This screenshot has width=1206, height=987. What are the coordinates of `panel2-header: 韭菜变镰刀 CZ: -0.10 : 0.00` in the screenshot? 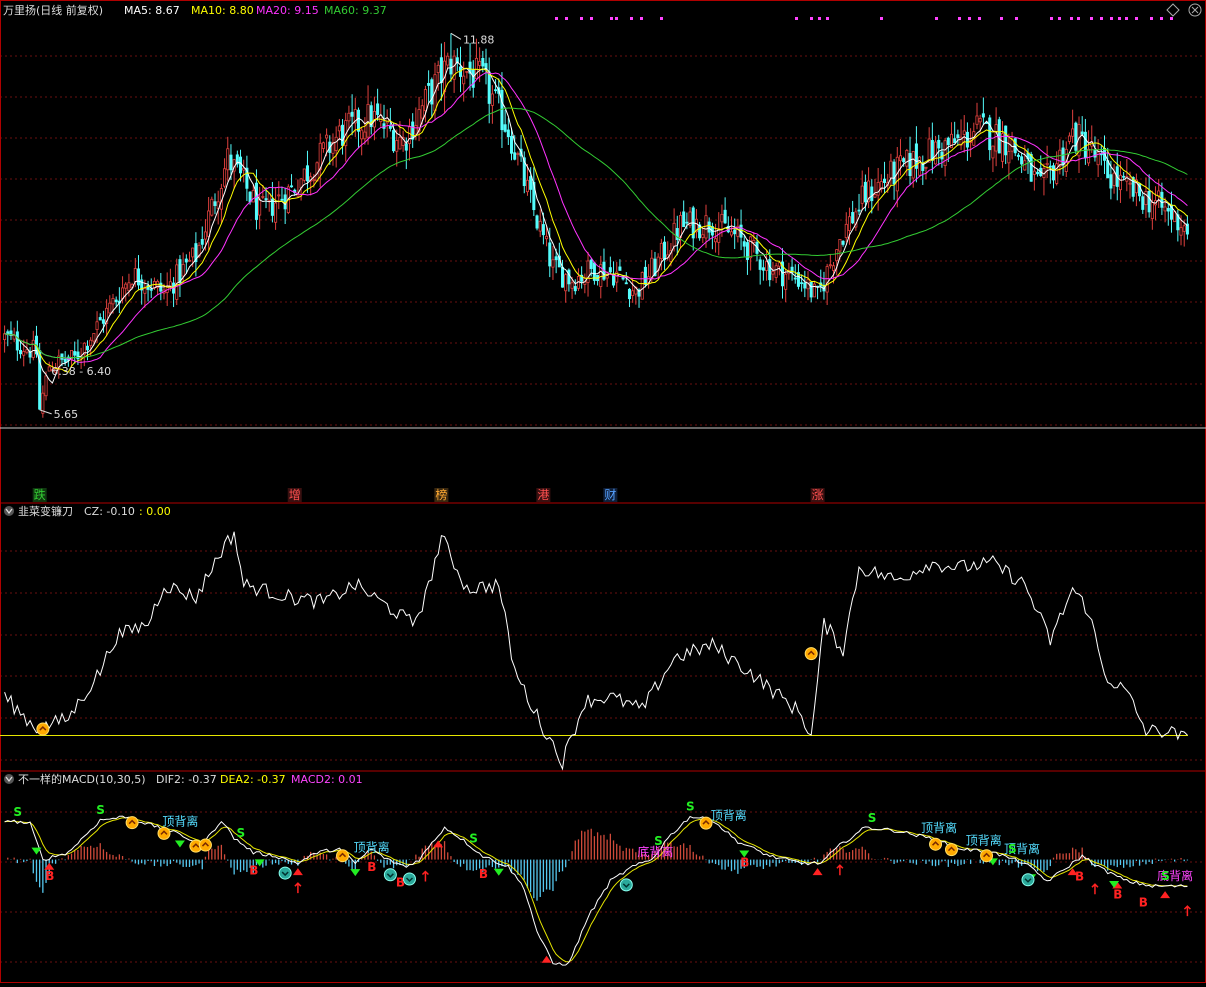 It's located at (87, 511).